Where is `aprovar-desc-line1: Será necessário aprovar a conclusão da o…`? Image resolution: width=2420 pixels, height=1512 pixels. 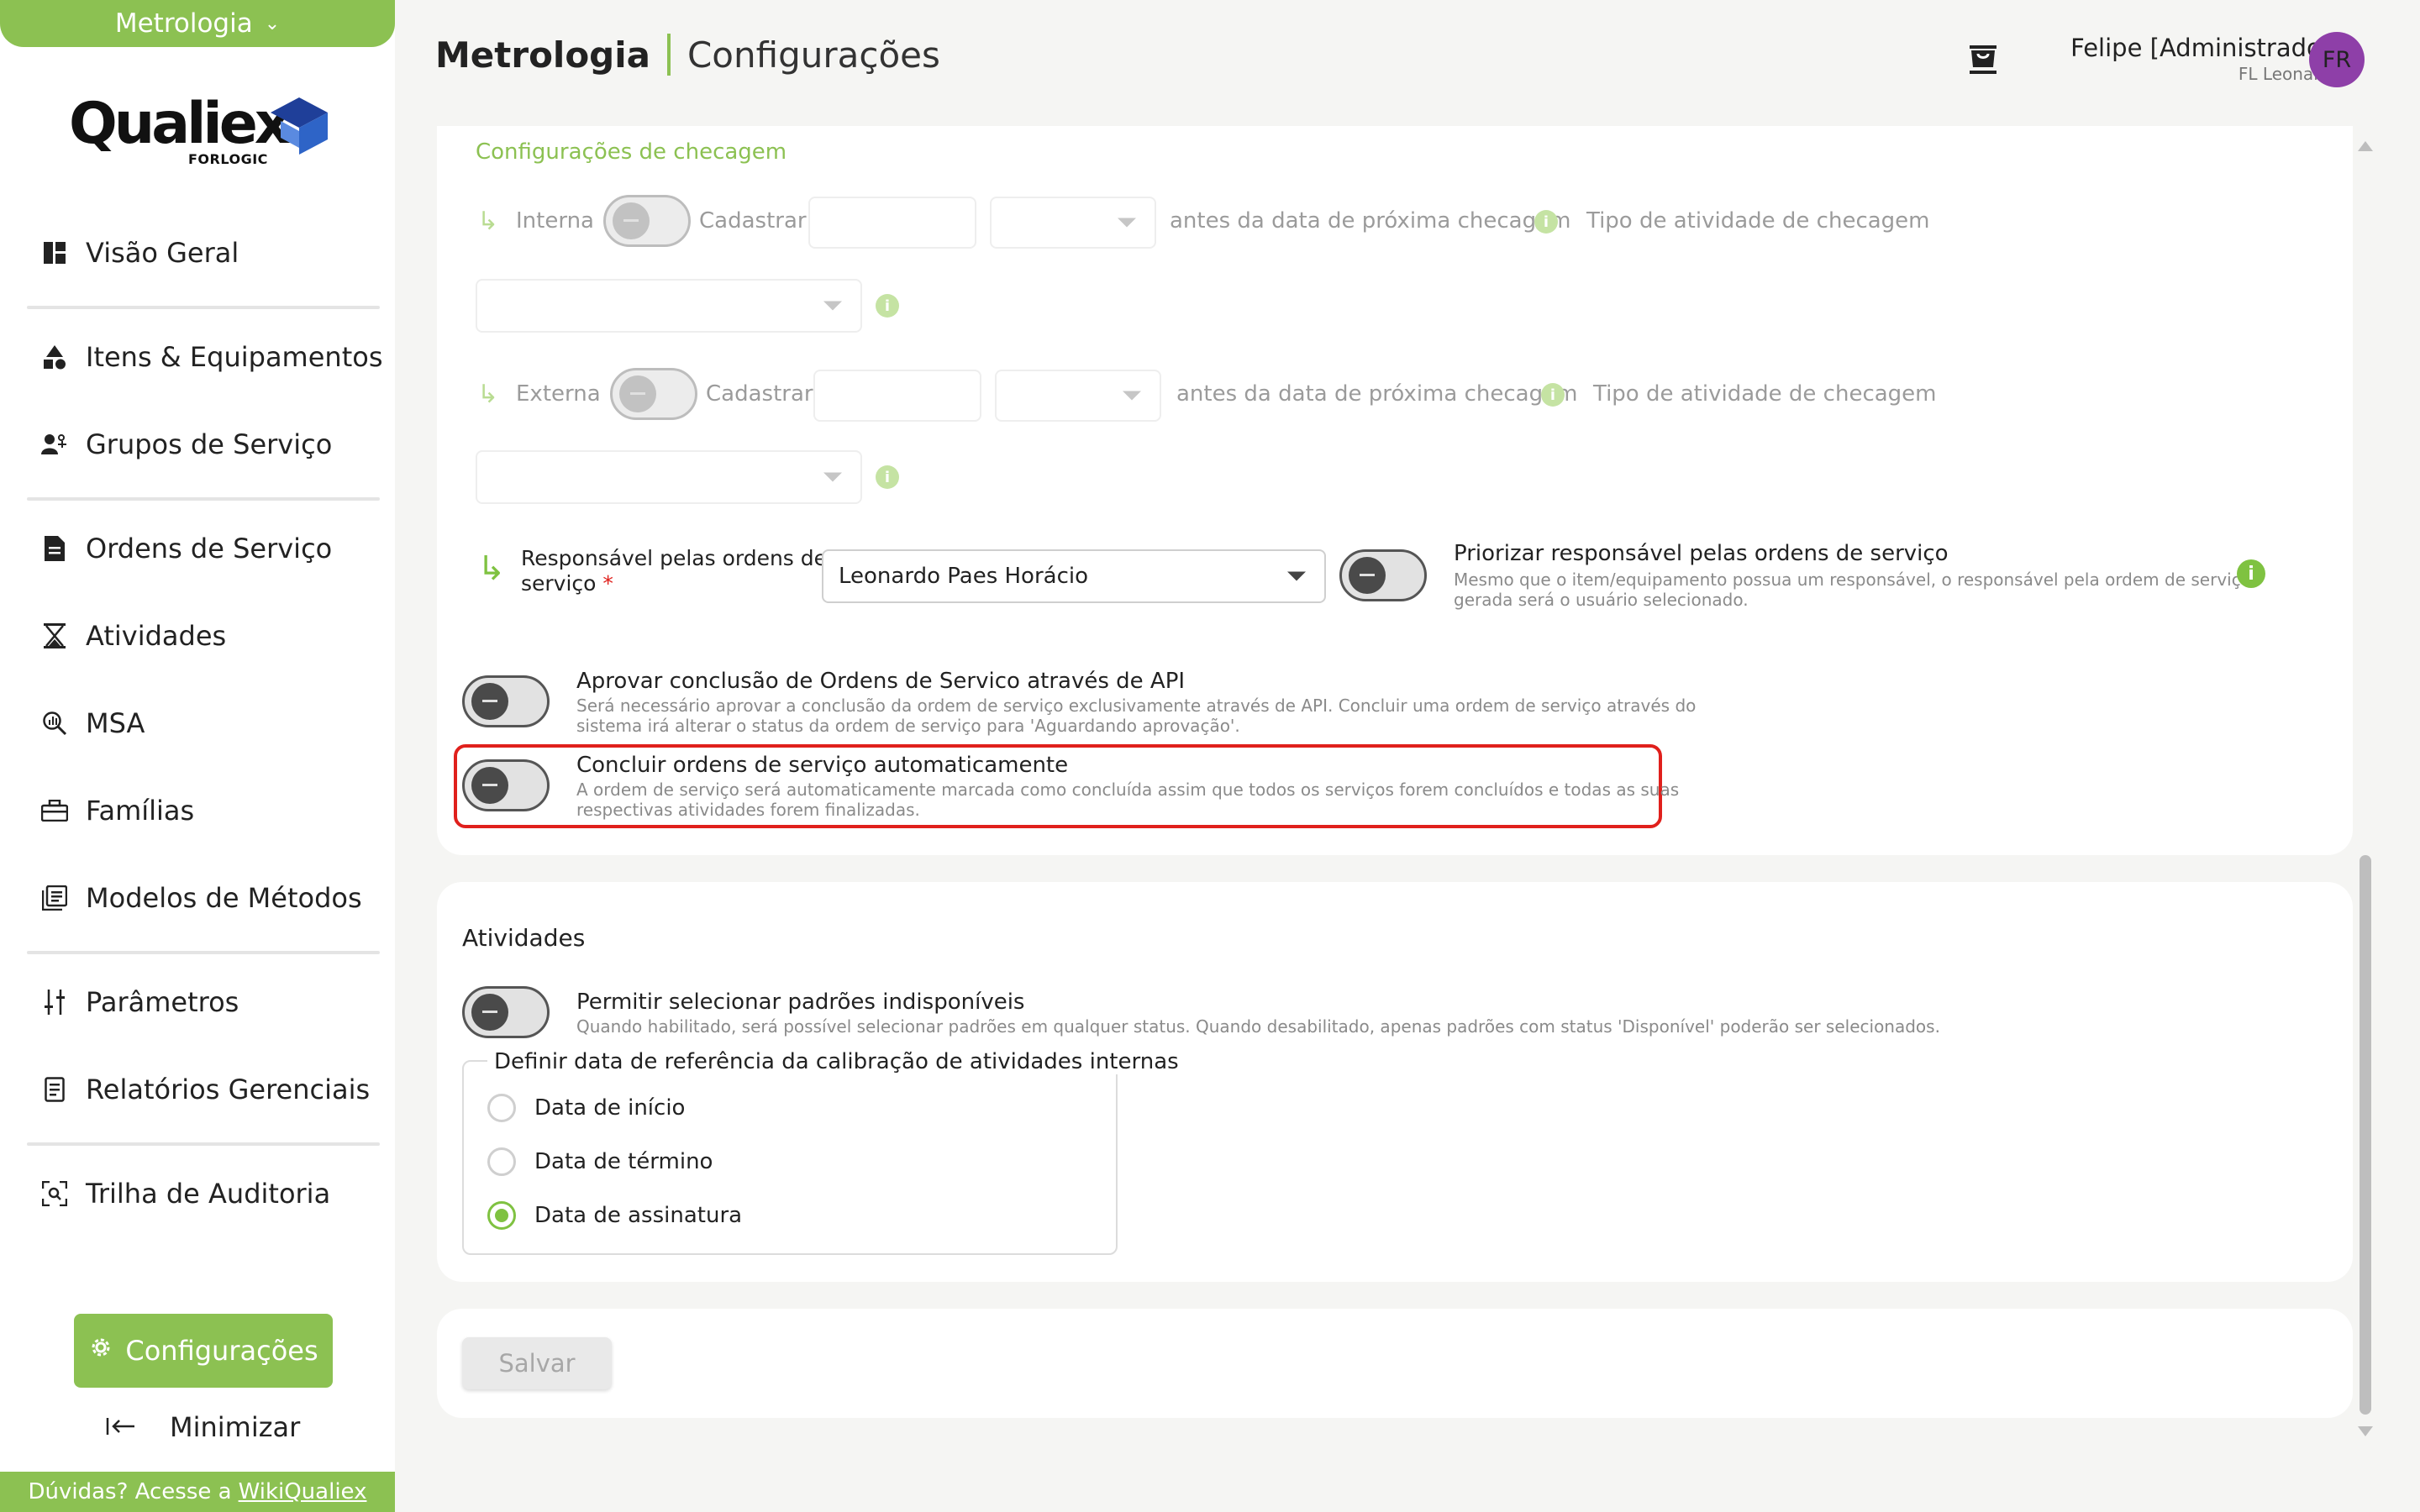
aprovar-desc-line1: Será necessário aprovar a conclusão da o… is located at coordinates (1136, 706).